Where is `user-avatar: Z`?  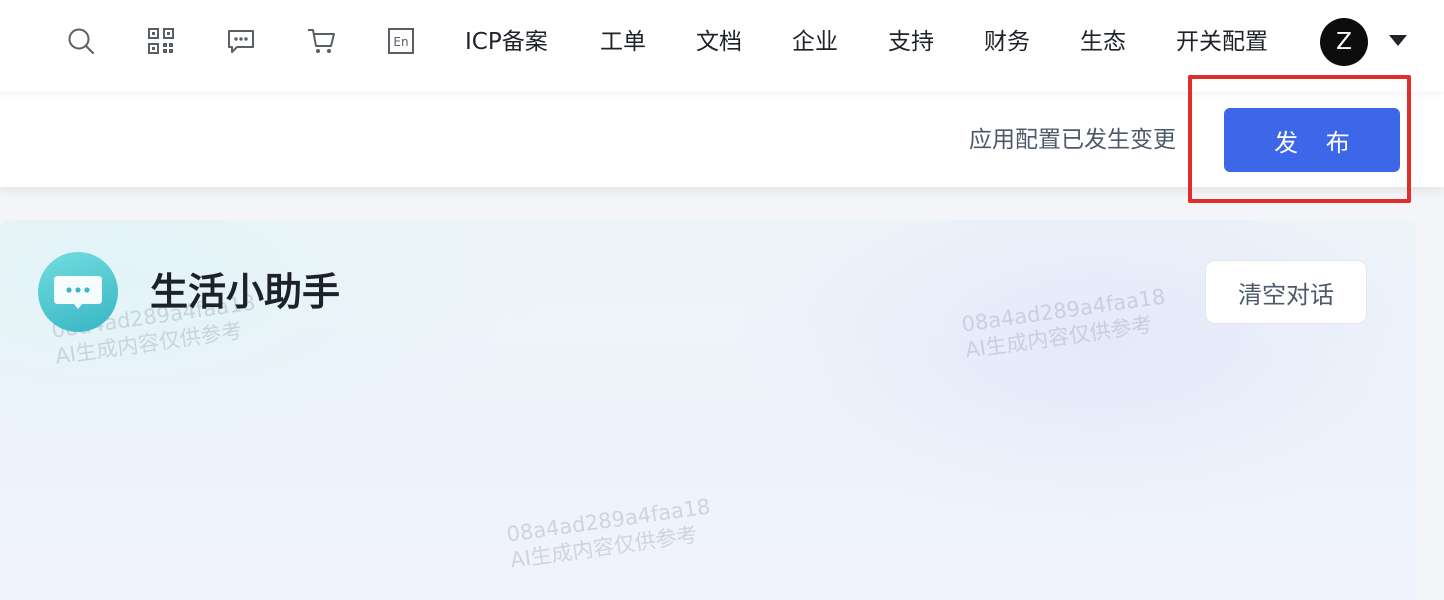 user-avatar: Z is located at coordinates (1344, 42).